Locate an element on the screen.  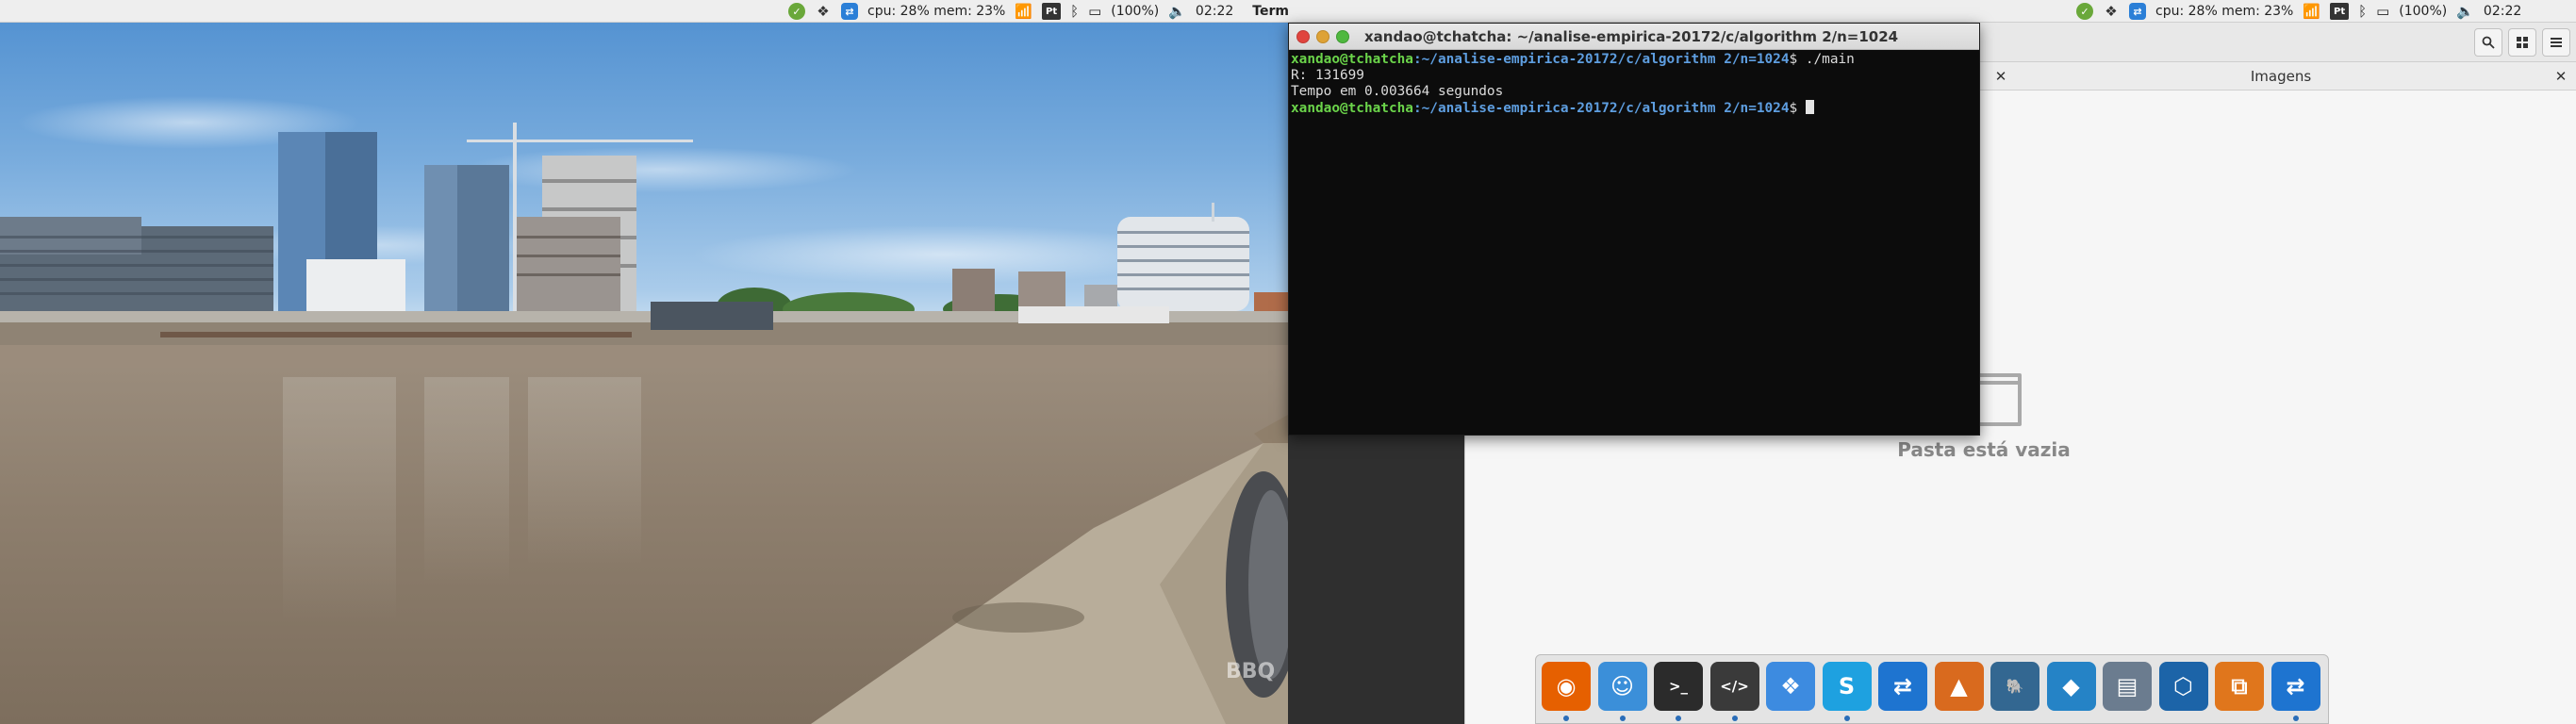
skype-icon: S is located at coordinates (1847, 686).